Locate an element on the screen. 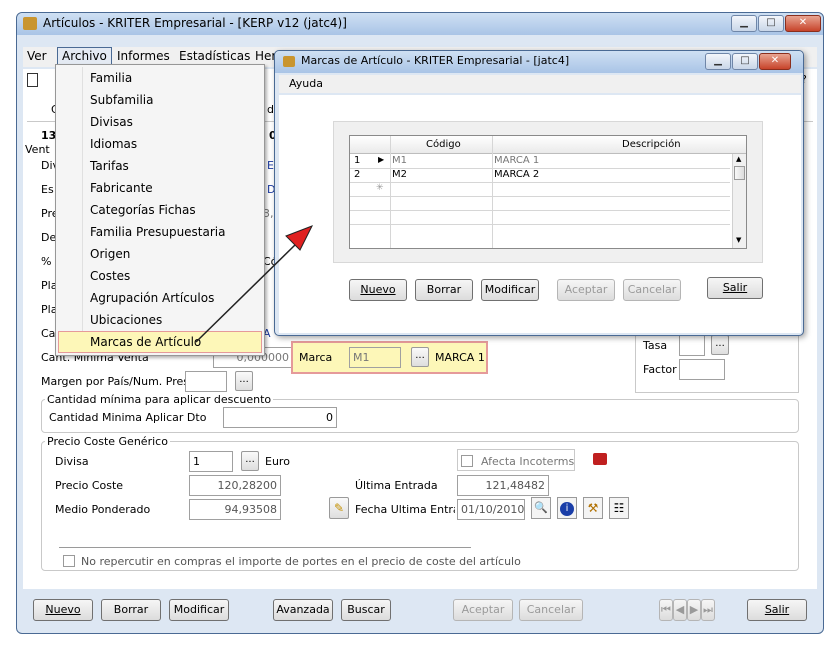 This screenshot has width=840, height=651. arrow-shaft is located at coordinates (246, 293).